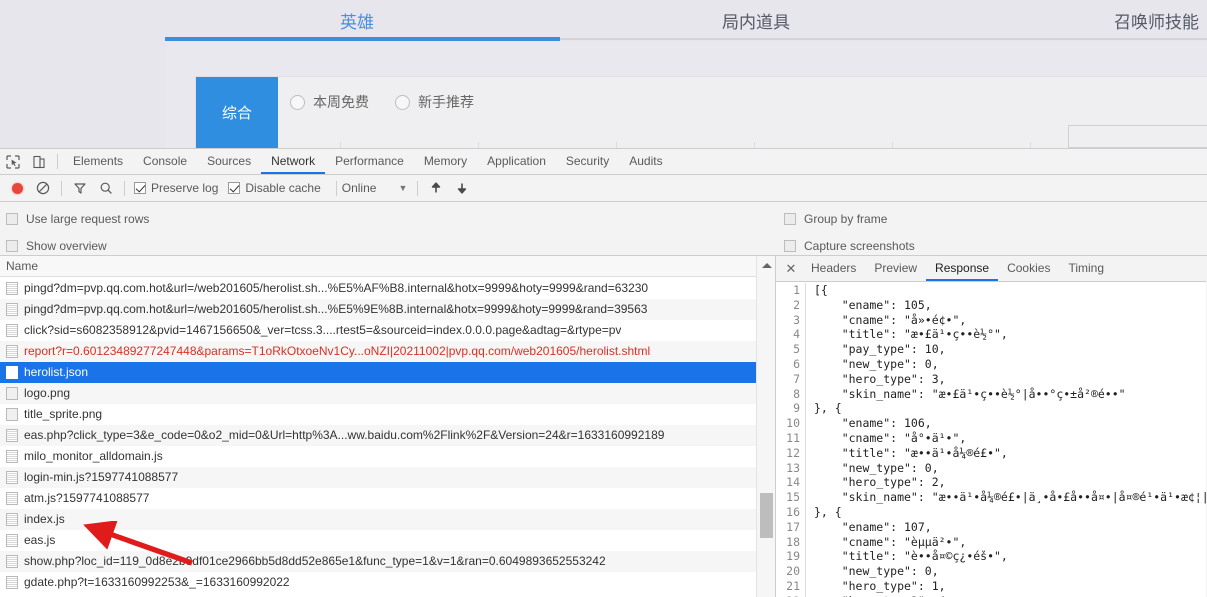 This screenshot has height=597, width=1207. What do you see at coordinates (462, 188) in the screenshot?
I see `export-har-icon` at bounding box center [462, 188].